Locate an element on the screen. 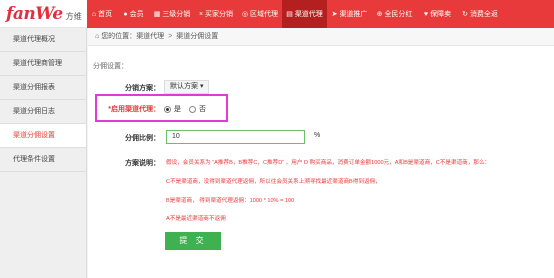 The width and height of the screenshot is (554, 278). radio-checked-icon is located at coordinates (167, 109).